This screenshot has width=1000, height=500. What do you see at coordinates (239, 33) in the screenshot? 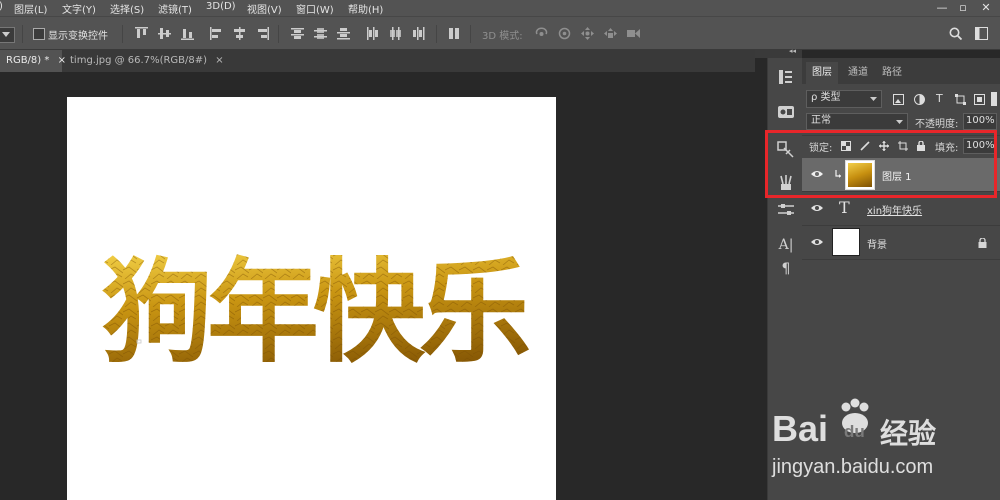
I see `align-horizontal-centers-icon` at bounding box center [239, 33].